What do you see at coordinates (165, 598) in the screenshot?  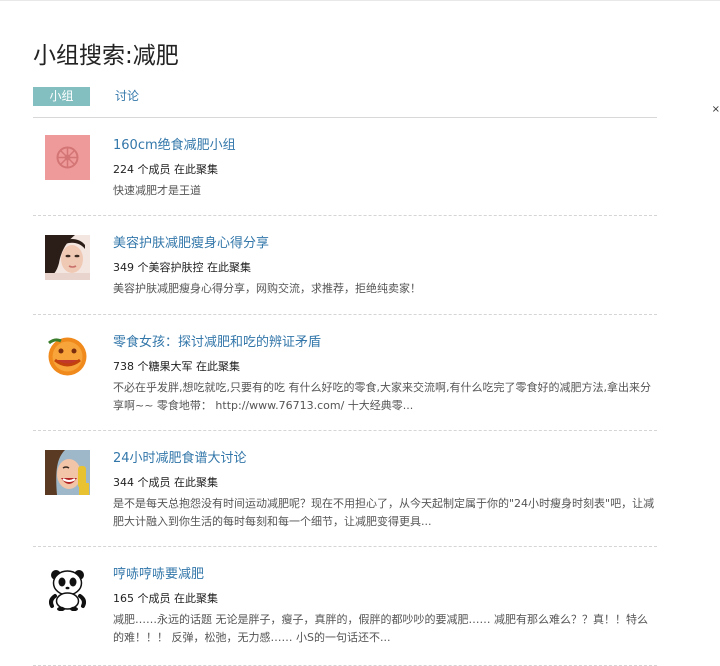 I see `group-members: 165 个成员 在此聚集` at bounding box center [165, 598].